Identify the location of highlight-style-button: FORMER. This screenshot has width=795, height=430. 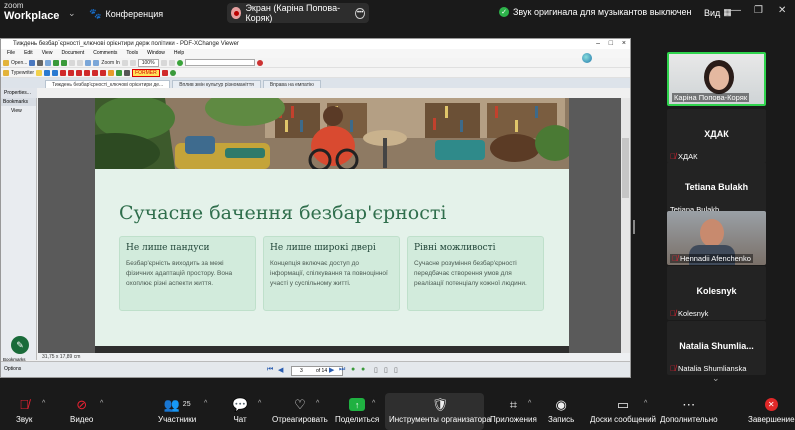
(146, 72).